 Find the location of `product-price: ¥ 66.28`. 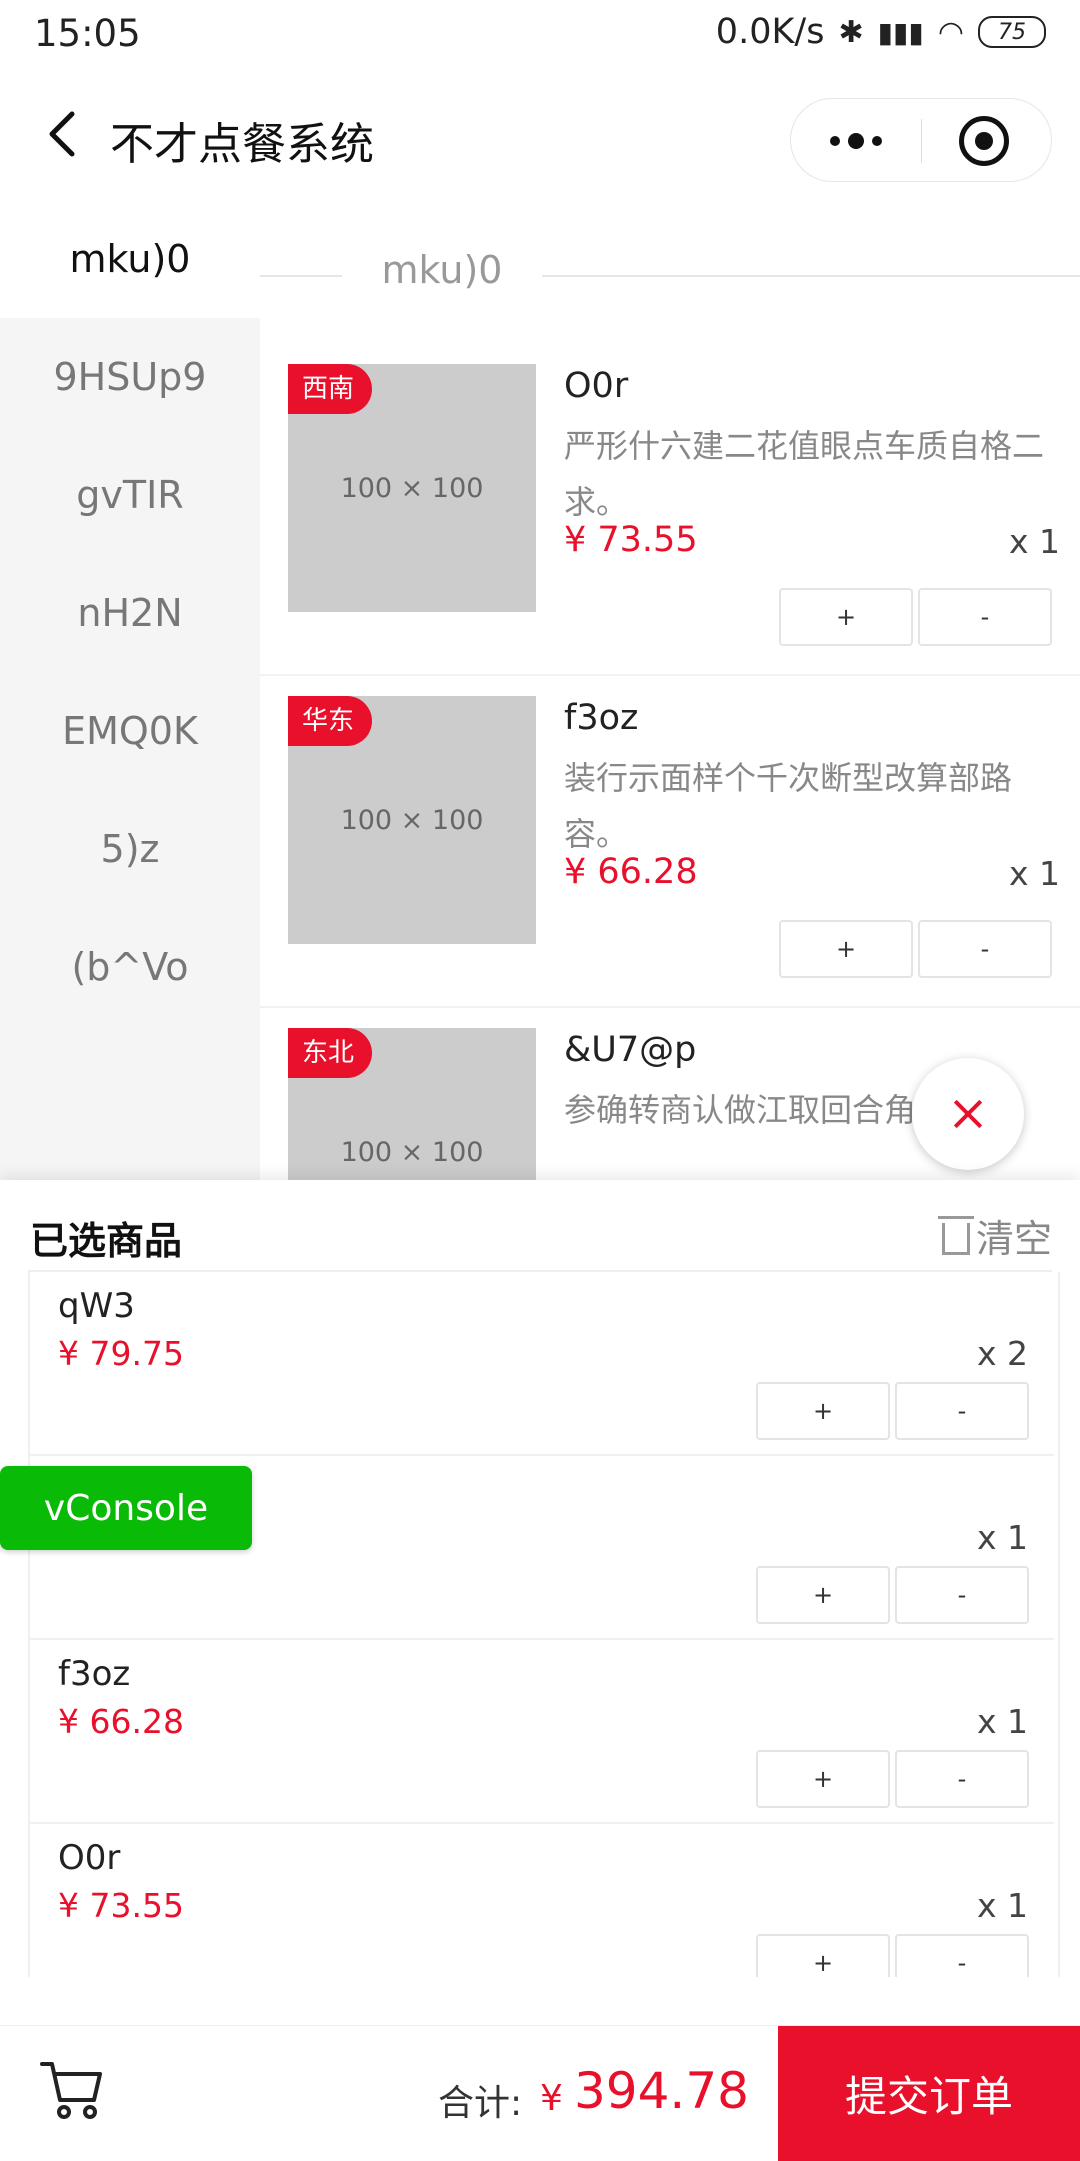

product-price: ¥ 66.28 is located at coordinates (631, 872).